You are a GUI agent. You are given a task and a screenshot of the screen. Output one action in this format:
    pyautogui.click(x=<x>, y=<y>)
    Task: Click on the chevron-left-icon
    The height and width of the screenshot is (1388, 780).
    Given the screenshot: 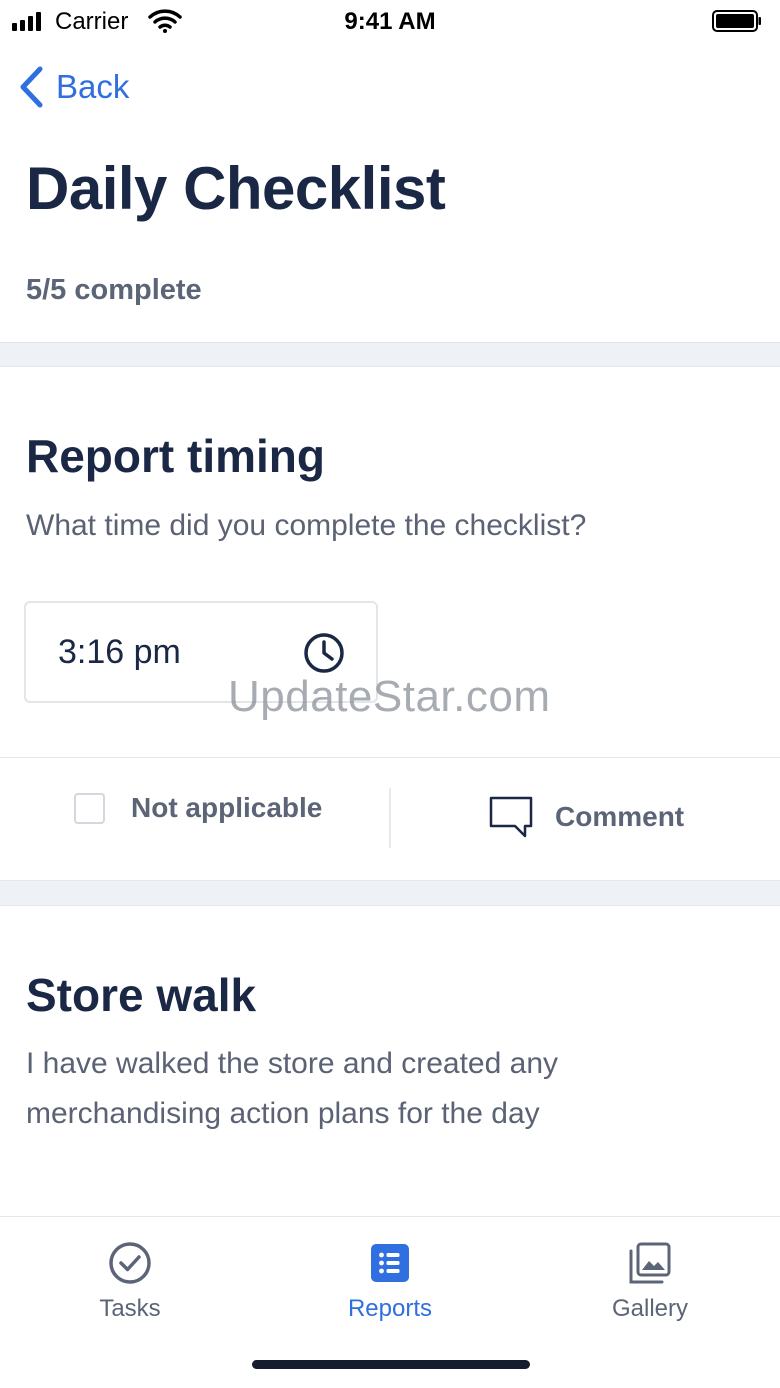 What is the action you would take?
    pyautogui.click(x=31, y=87)
    